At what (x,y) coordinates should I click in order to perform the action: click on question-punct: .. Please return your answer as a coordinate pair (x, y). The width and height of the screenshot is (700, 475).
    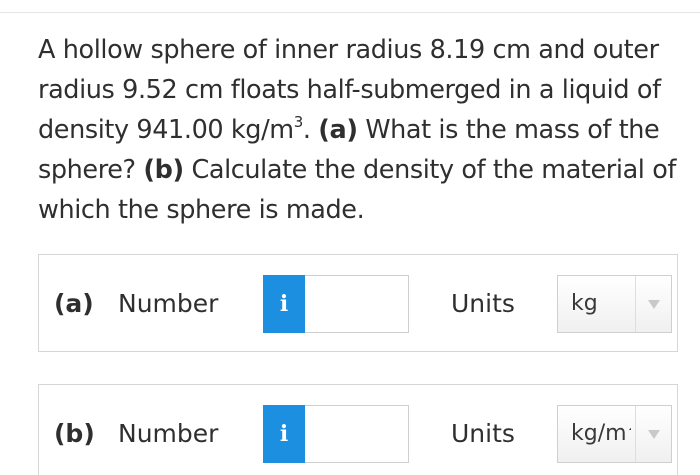
    Looking at the image, I should click on (310, 130).